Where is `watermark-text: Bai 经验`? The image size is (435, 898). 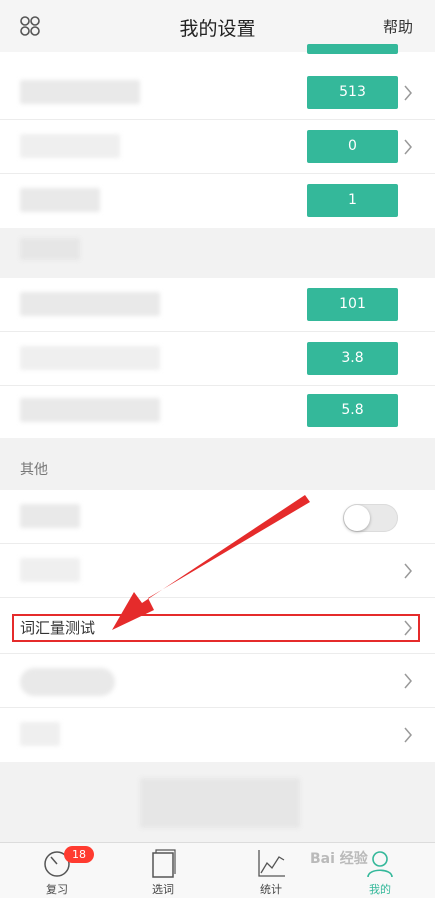 watermark-text: Bai 经验 is located at coordinates (339, 859).